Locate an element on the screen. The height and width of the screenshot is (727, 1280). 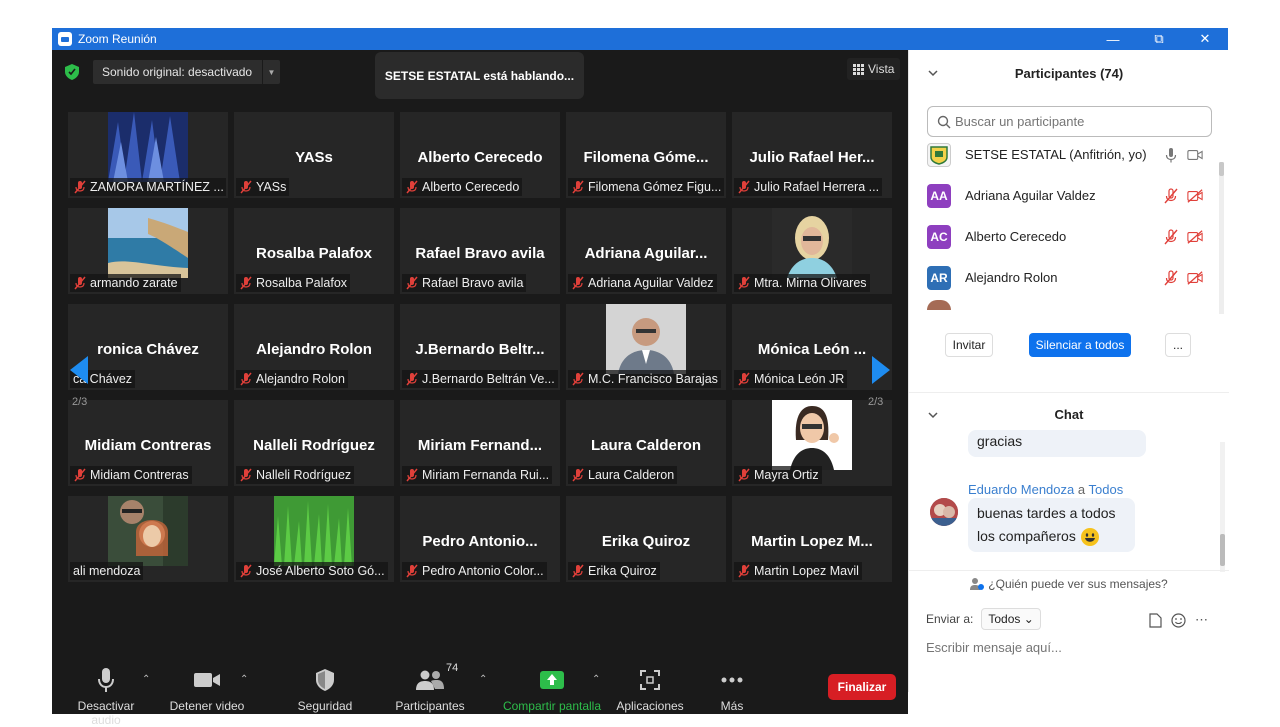
previous-page-arrow-icon is located at coordinates (80, 370).